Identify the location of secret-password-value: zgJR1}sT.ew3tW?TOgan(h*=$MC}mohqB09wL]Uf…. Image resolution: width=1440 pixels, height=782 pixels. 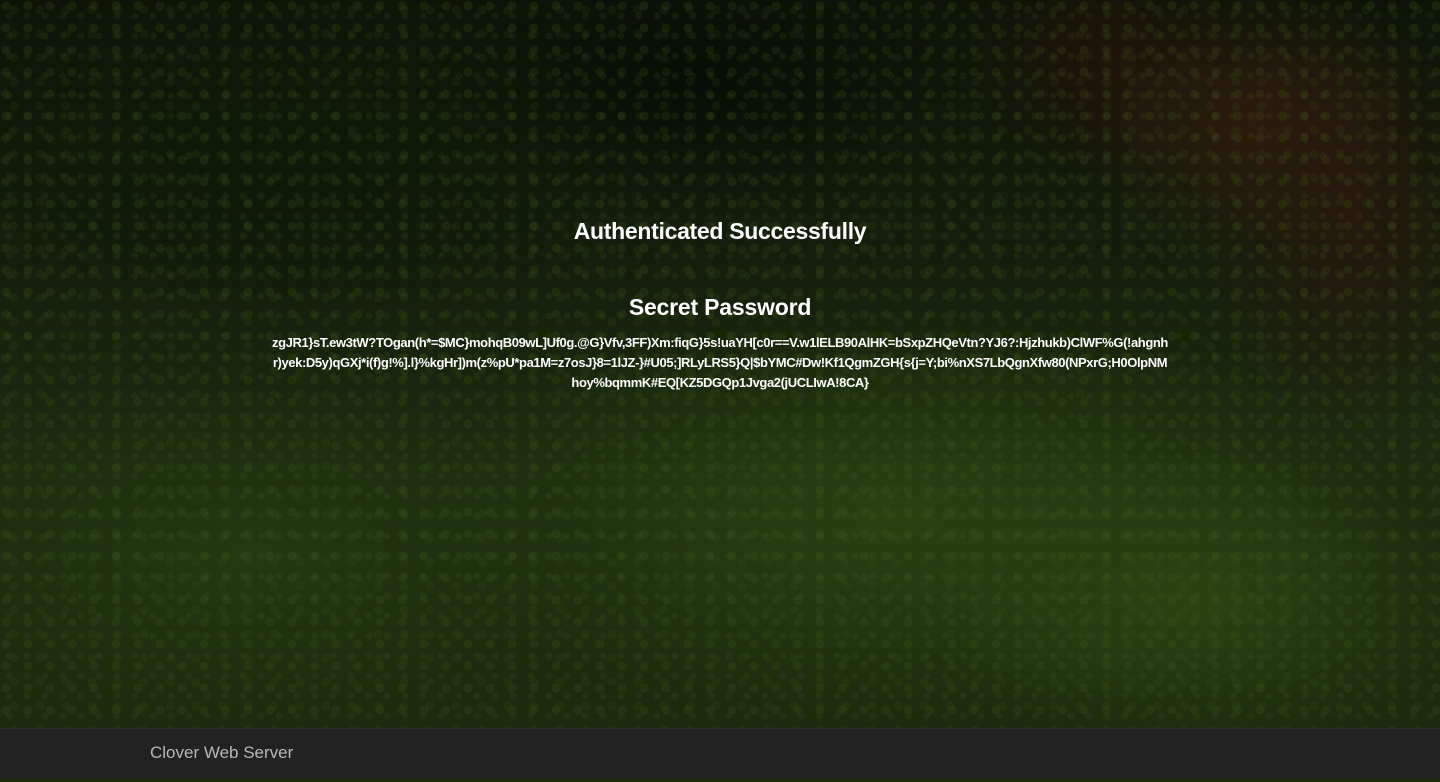
(720, 362).